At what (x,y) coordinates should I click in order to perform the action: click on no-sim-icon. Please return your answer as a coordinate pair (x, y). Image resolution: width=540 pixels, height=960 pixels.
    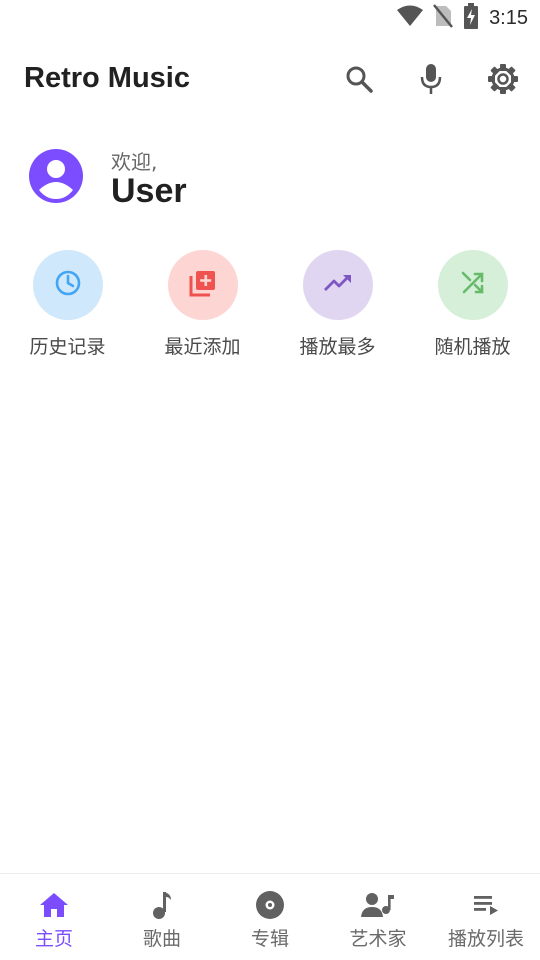
    Looking at the image, I should click on (443, 18).